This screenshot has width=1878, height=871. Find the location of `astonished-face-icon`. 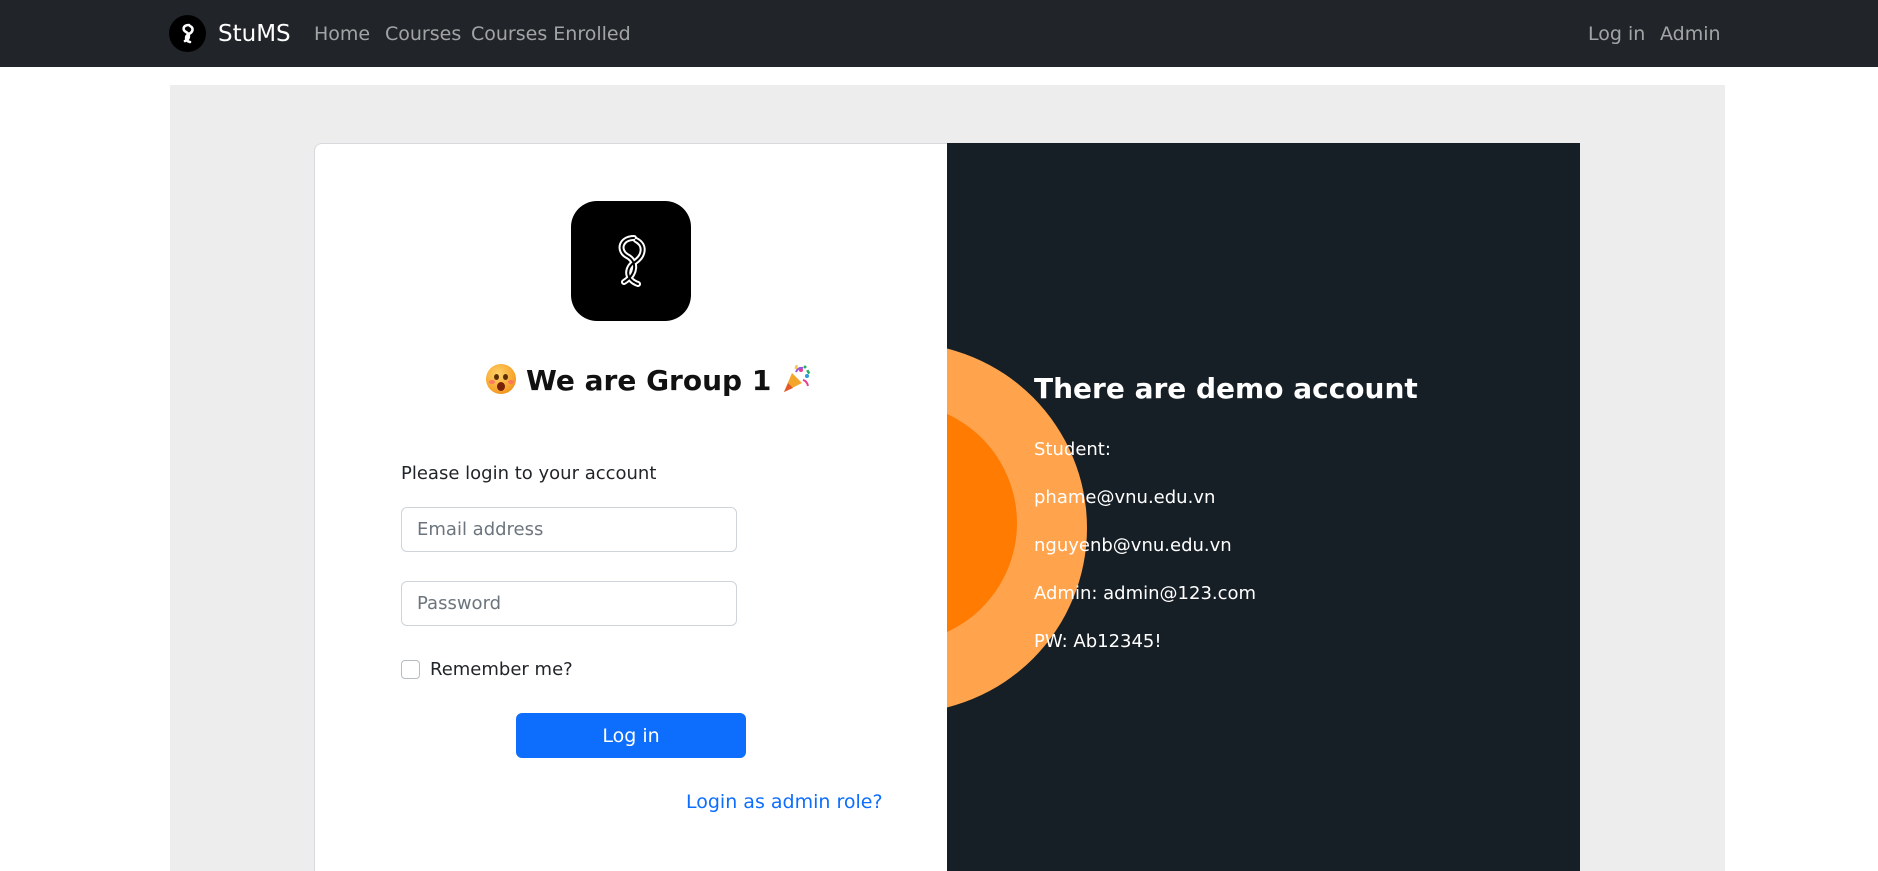

astonished-face-icon is located at coordinates (501, 379).